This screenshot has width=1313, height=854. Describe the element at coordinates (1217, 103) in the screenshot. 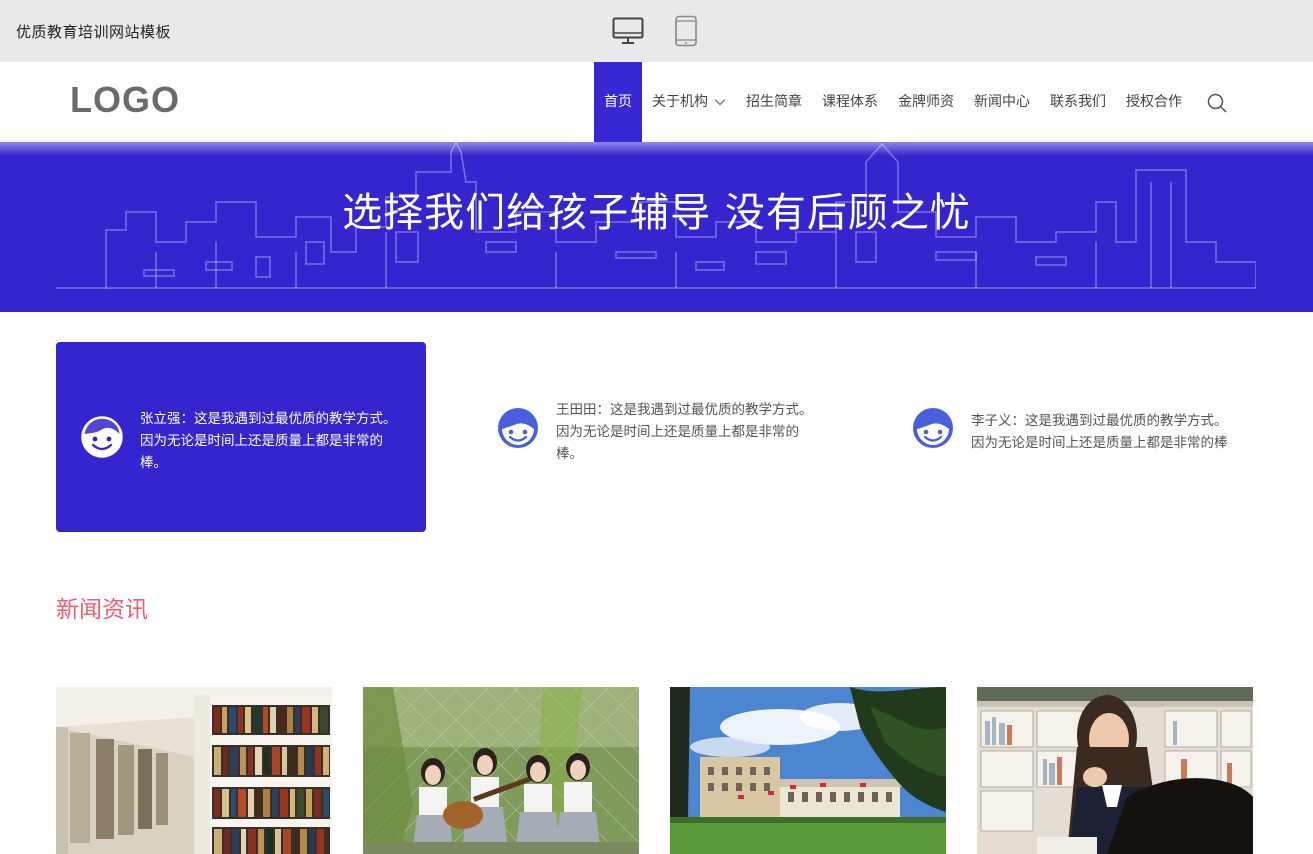

I see `search-icon` at that location.